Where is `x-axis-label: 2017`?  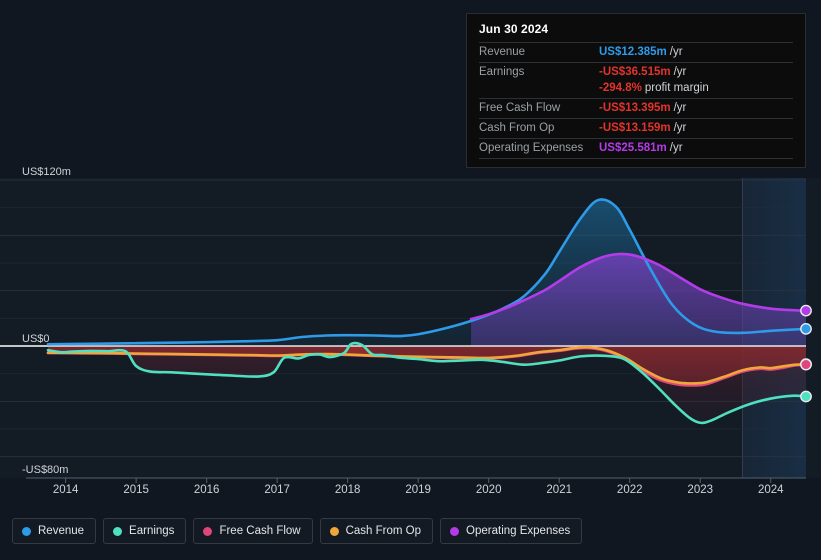
x-axis-label: 2017 is located at coordinates (277, 490).